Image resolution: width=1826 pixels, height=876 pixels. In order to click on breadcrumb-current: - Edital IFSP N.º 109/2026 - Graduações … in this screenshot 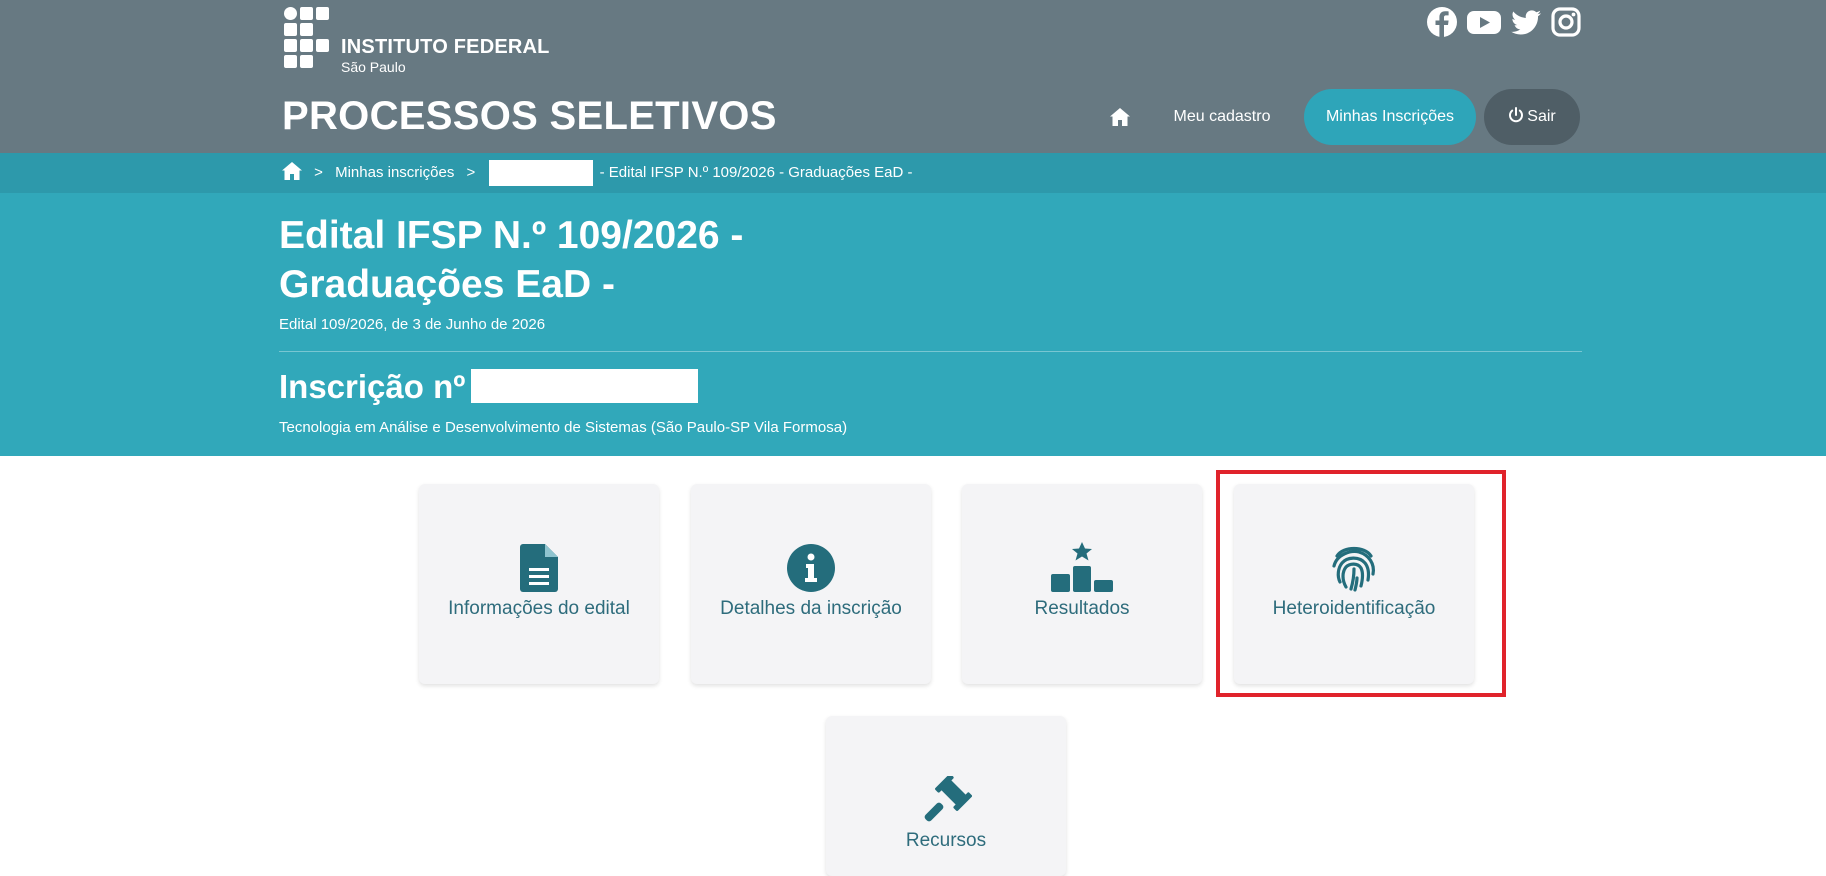, I will do `click(756, 173)`.